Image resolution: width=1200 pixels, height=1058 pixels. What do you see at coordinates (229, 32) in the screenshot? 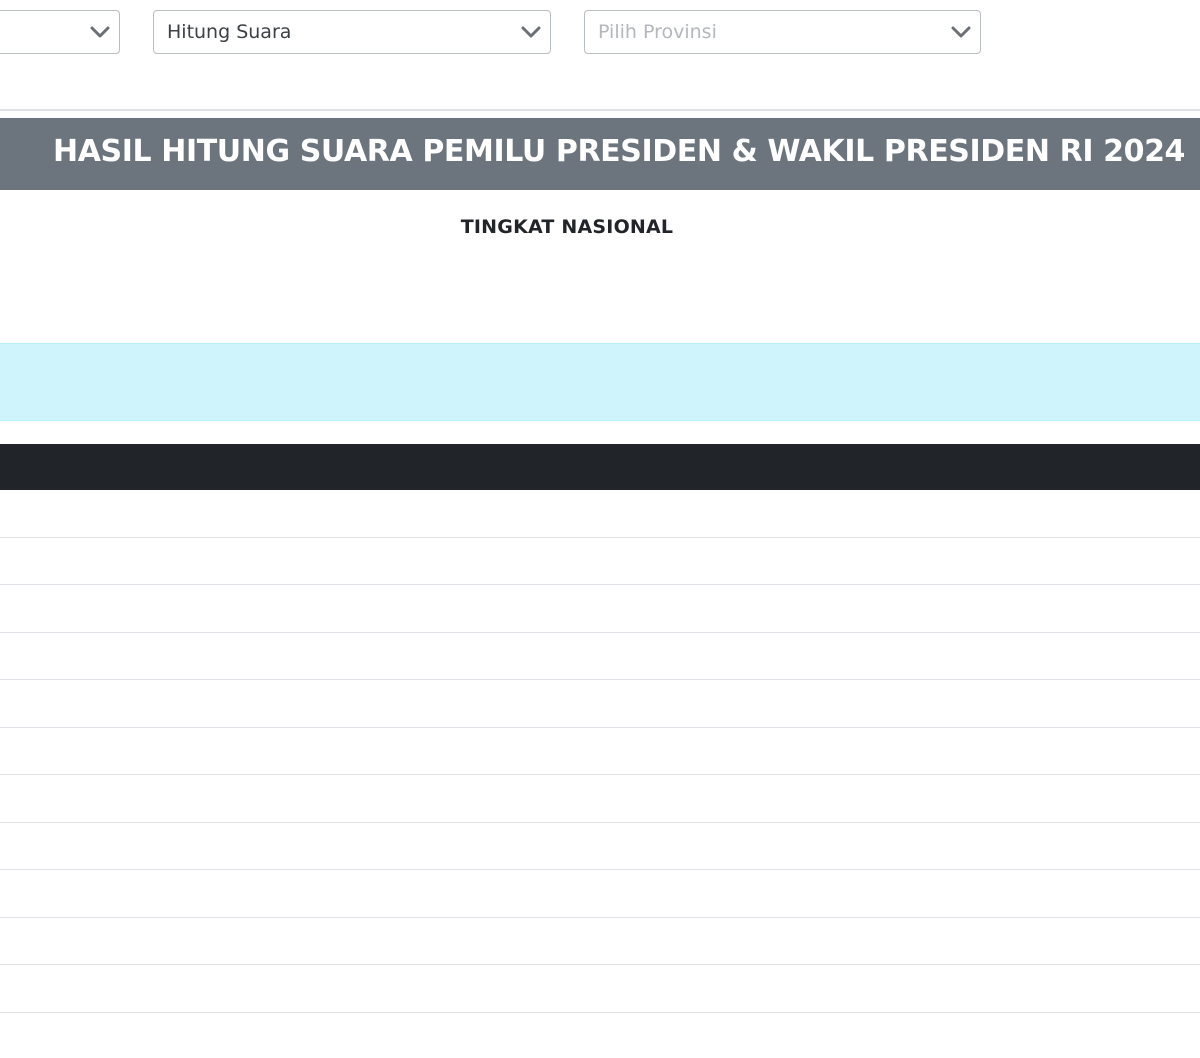
I see `type-select-value: Hitung Suara` at bounding box center [229, 32].